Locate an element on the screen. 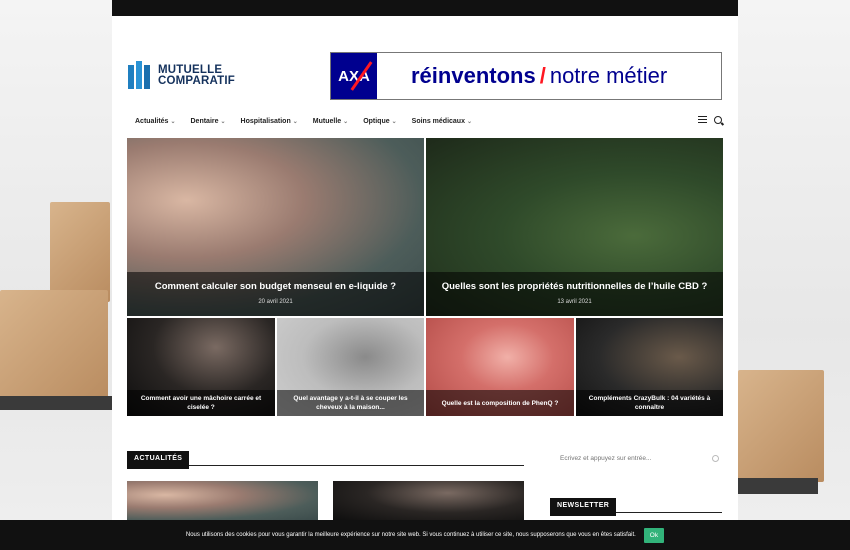 Image resolution: width=850 pixels, height=550 pixels. newsletter-heading: NEWSLETTER is located at coordinates (636, 505).